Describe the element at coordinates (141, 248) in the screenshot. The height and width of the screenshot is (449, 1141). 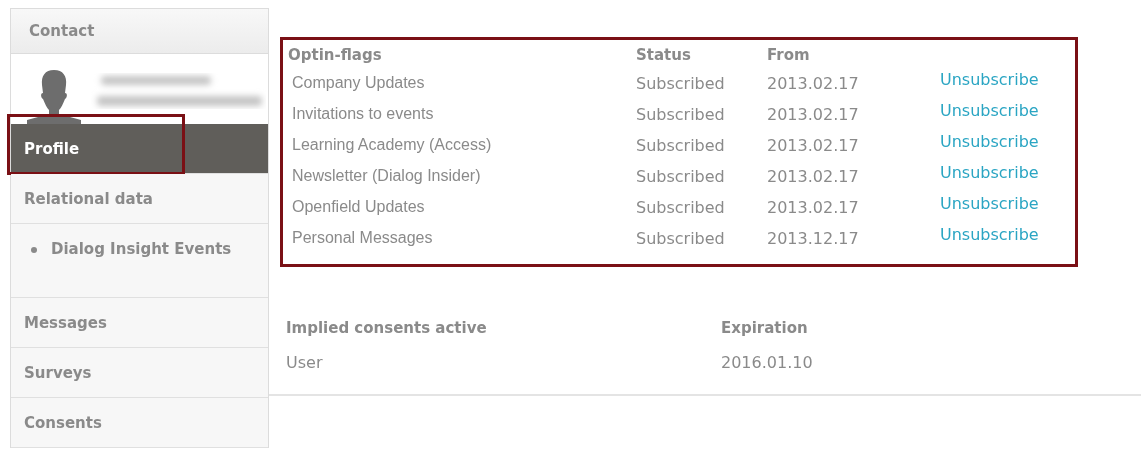
I see `sidebar-subitem: Dialog Insight Events` at that location.